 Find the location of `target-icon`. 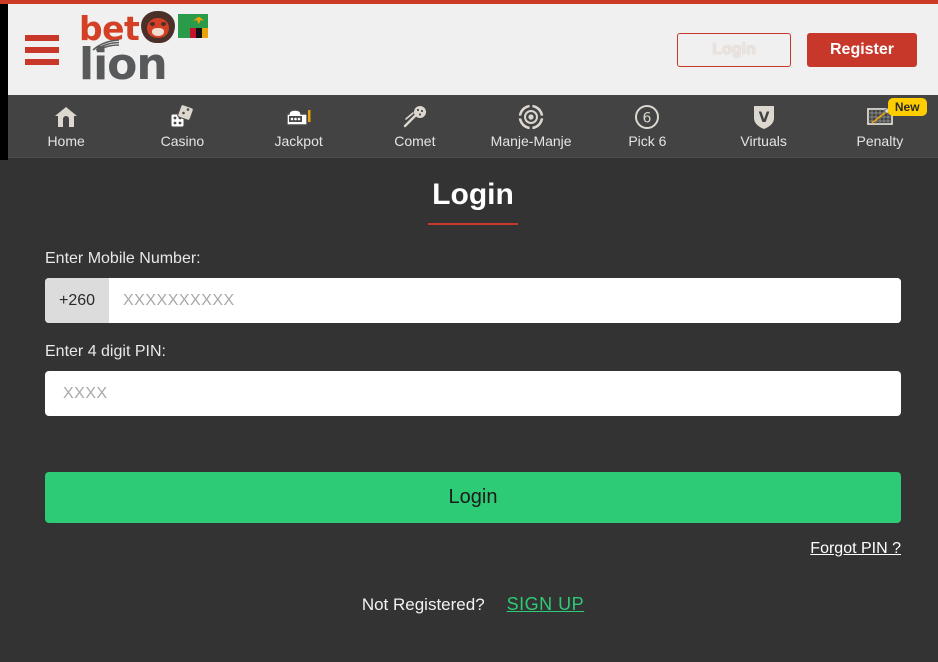

target-icon is located at coordinates (531, 116).